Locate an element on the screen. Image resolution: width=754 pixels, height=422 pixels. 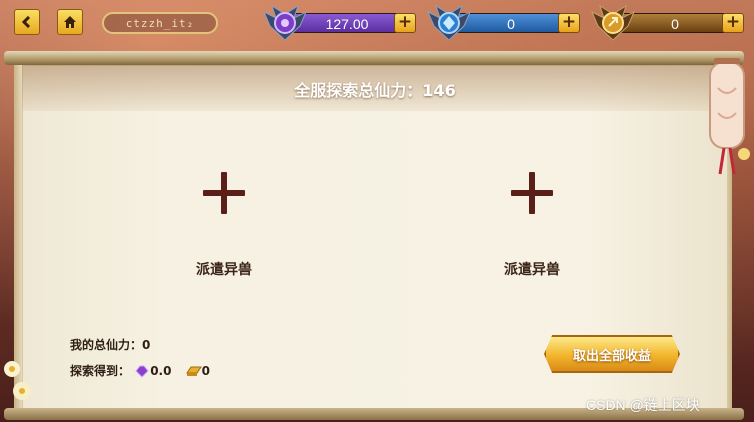
currency-gold-value: 0 is located at coordinates (675, 24).